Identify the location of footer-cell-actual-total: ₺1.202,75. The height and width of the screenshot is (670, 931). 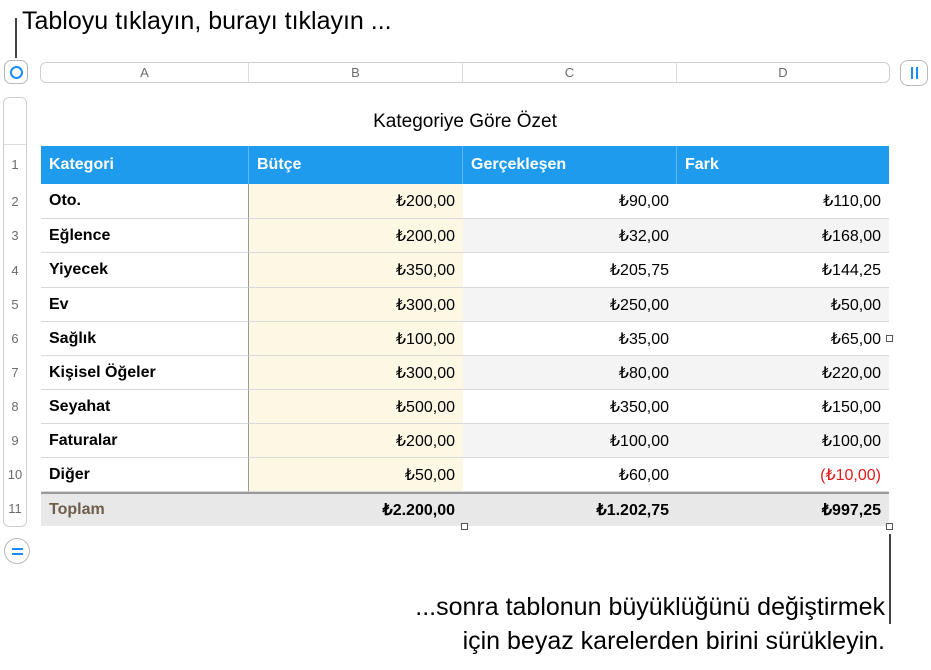
(570, 509).